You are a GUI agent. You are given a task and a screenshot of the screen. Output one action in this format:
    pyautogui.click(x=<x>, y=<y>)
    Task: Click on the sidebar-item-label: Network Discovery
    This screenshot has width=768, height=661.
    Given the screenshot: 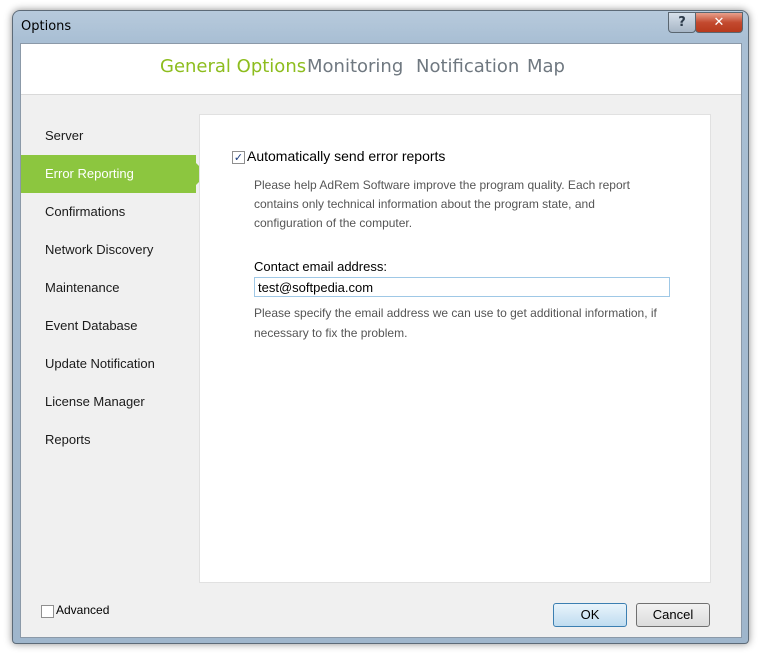 What is the action you would take?
    pyautogui.click(x=99, y=249)
    